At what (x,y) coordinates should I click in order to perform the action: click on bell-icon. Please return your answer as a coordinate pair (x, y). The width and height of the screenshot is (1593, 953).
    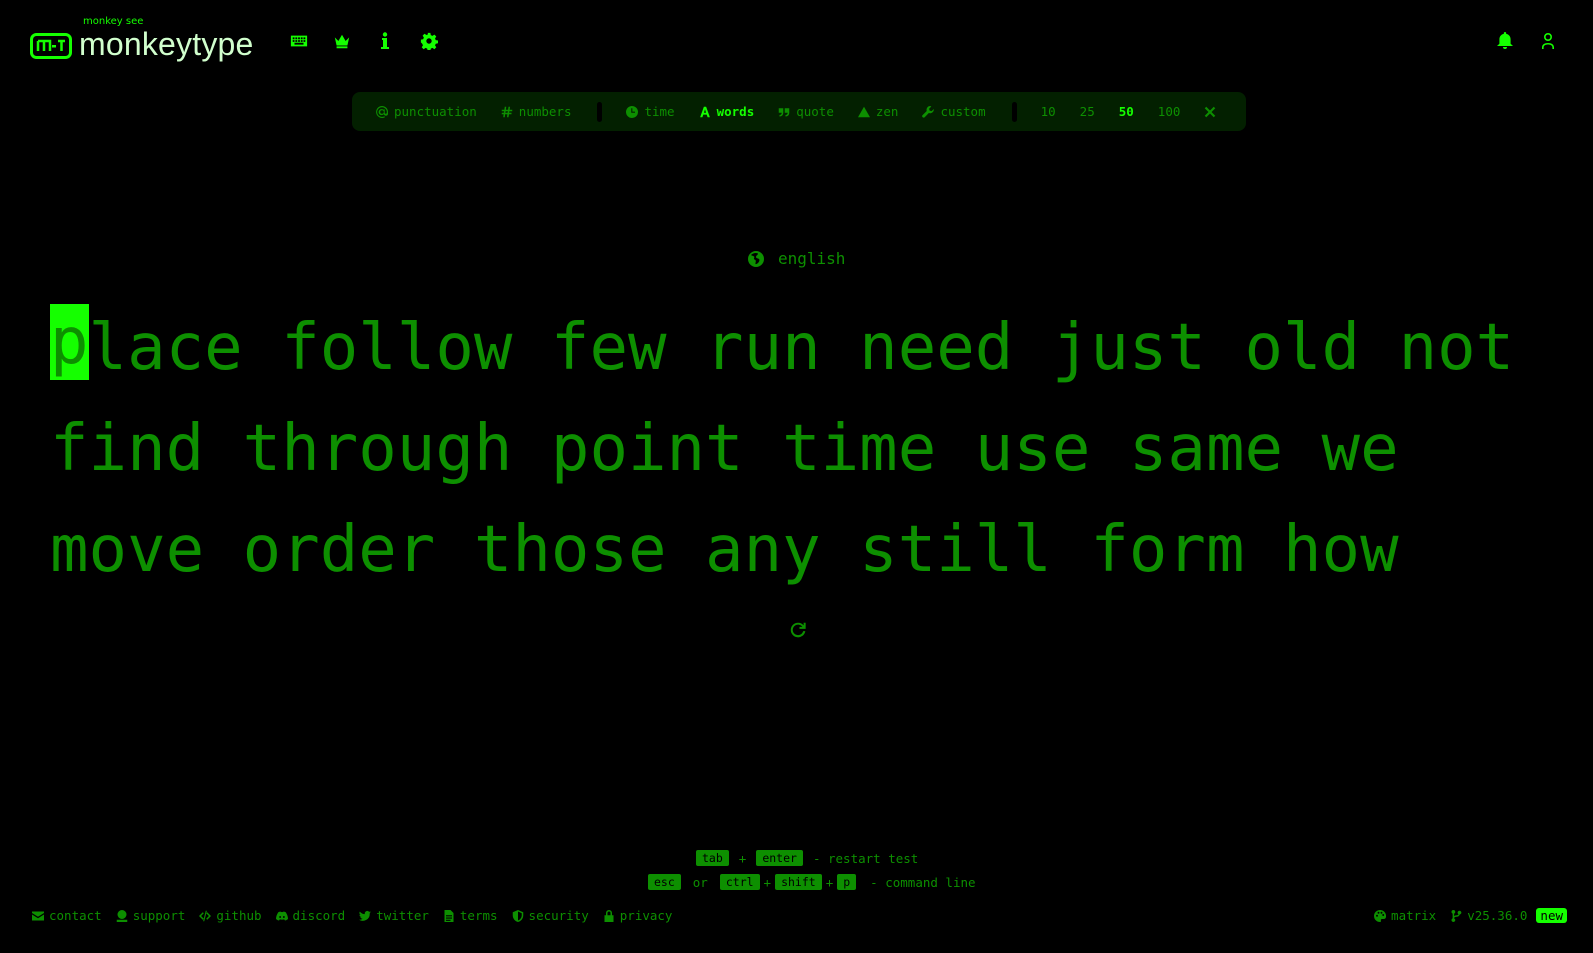
    Looking at the image, I should click on (1505, 41).